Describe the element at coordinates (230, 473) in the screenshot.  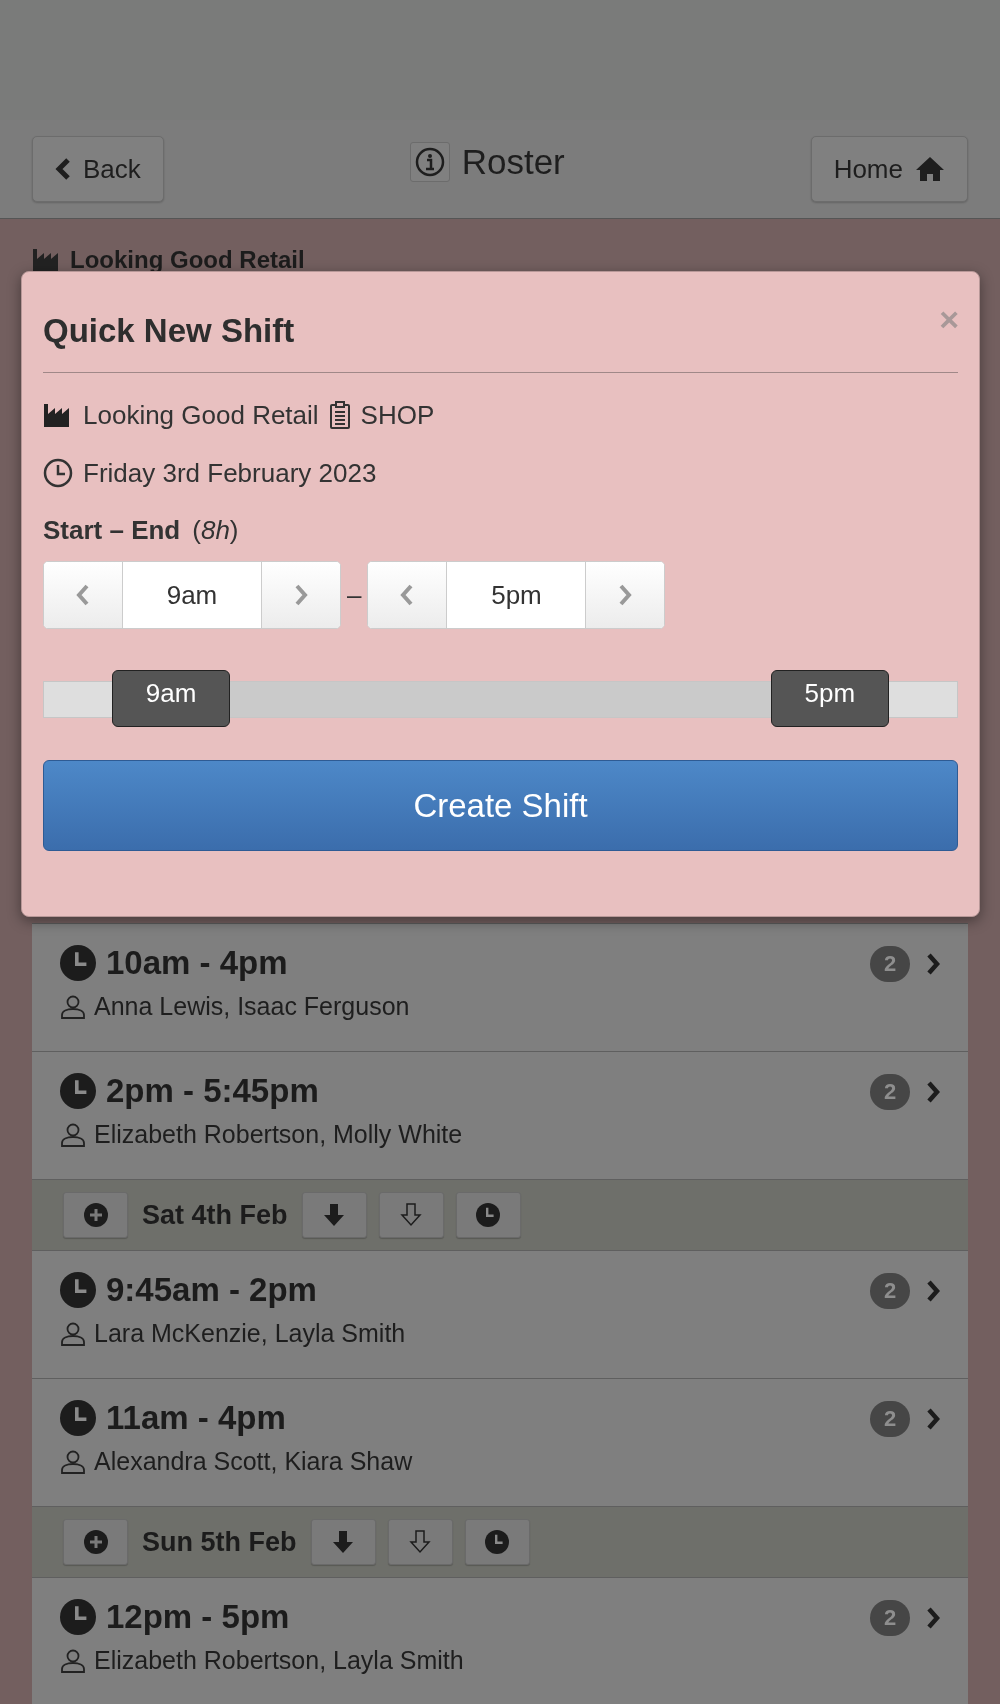
I see `shift-date: Friday 3rd February 2023` at that location.